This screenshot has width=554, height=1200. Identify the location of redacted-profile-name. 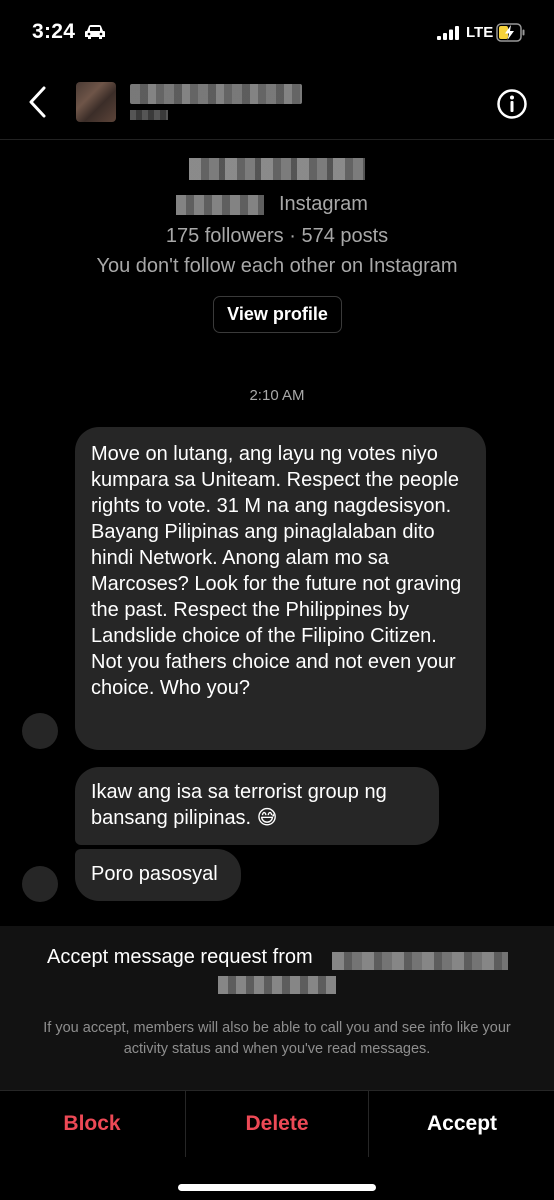
(277, 169).